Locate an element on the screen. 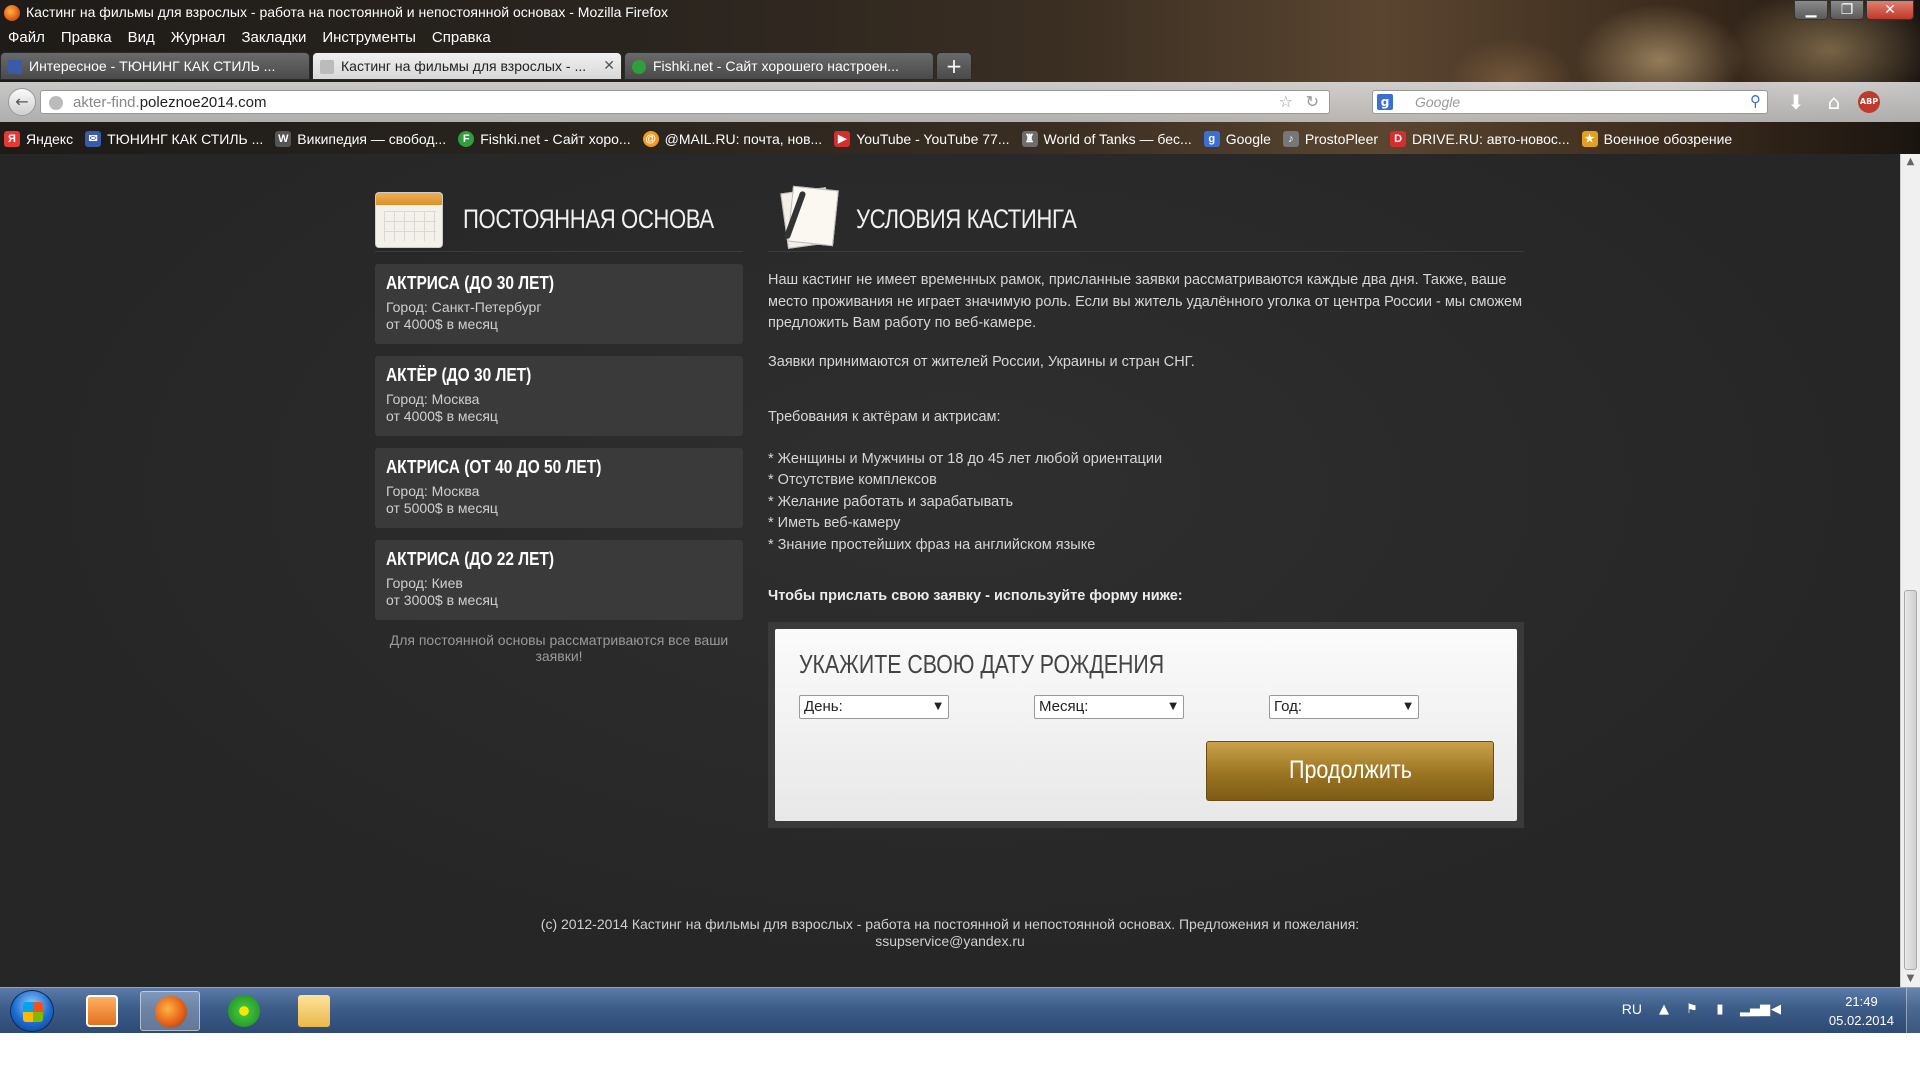 The width and height of the screenshot is (1920, 1080). job-title: АКТРИСА (ДО 22 ЛЕТ) is located at coordinates (470, 559).